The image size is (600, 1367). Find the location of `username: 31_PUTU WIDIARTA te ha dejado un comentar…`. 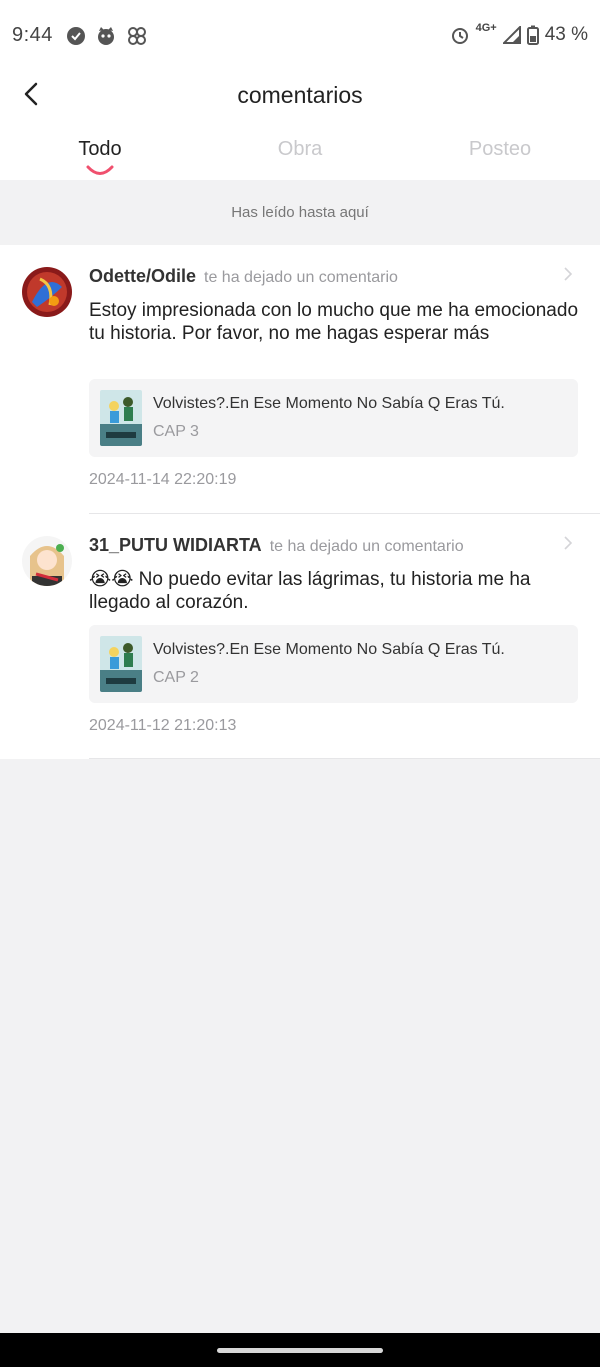

username: 31_PUTU WIDIARTA te ha dejado un comentar… is located at coordinates (276, 545).